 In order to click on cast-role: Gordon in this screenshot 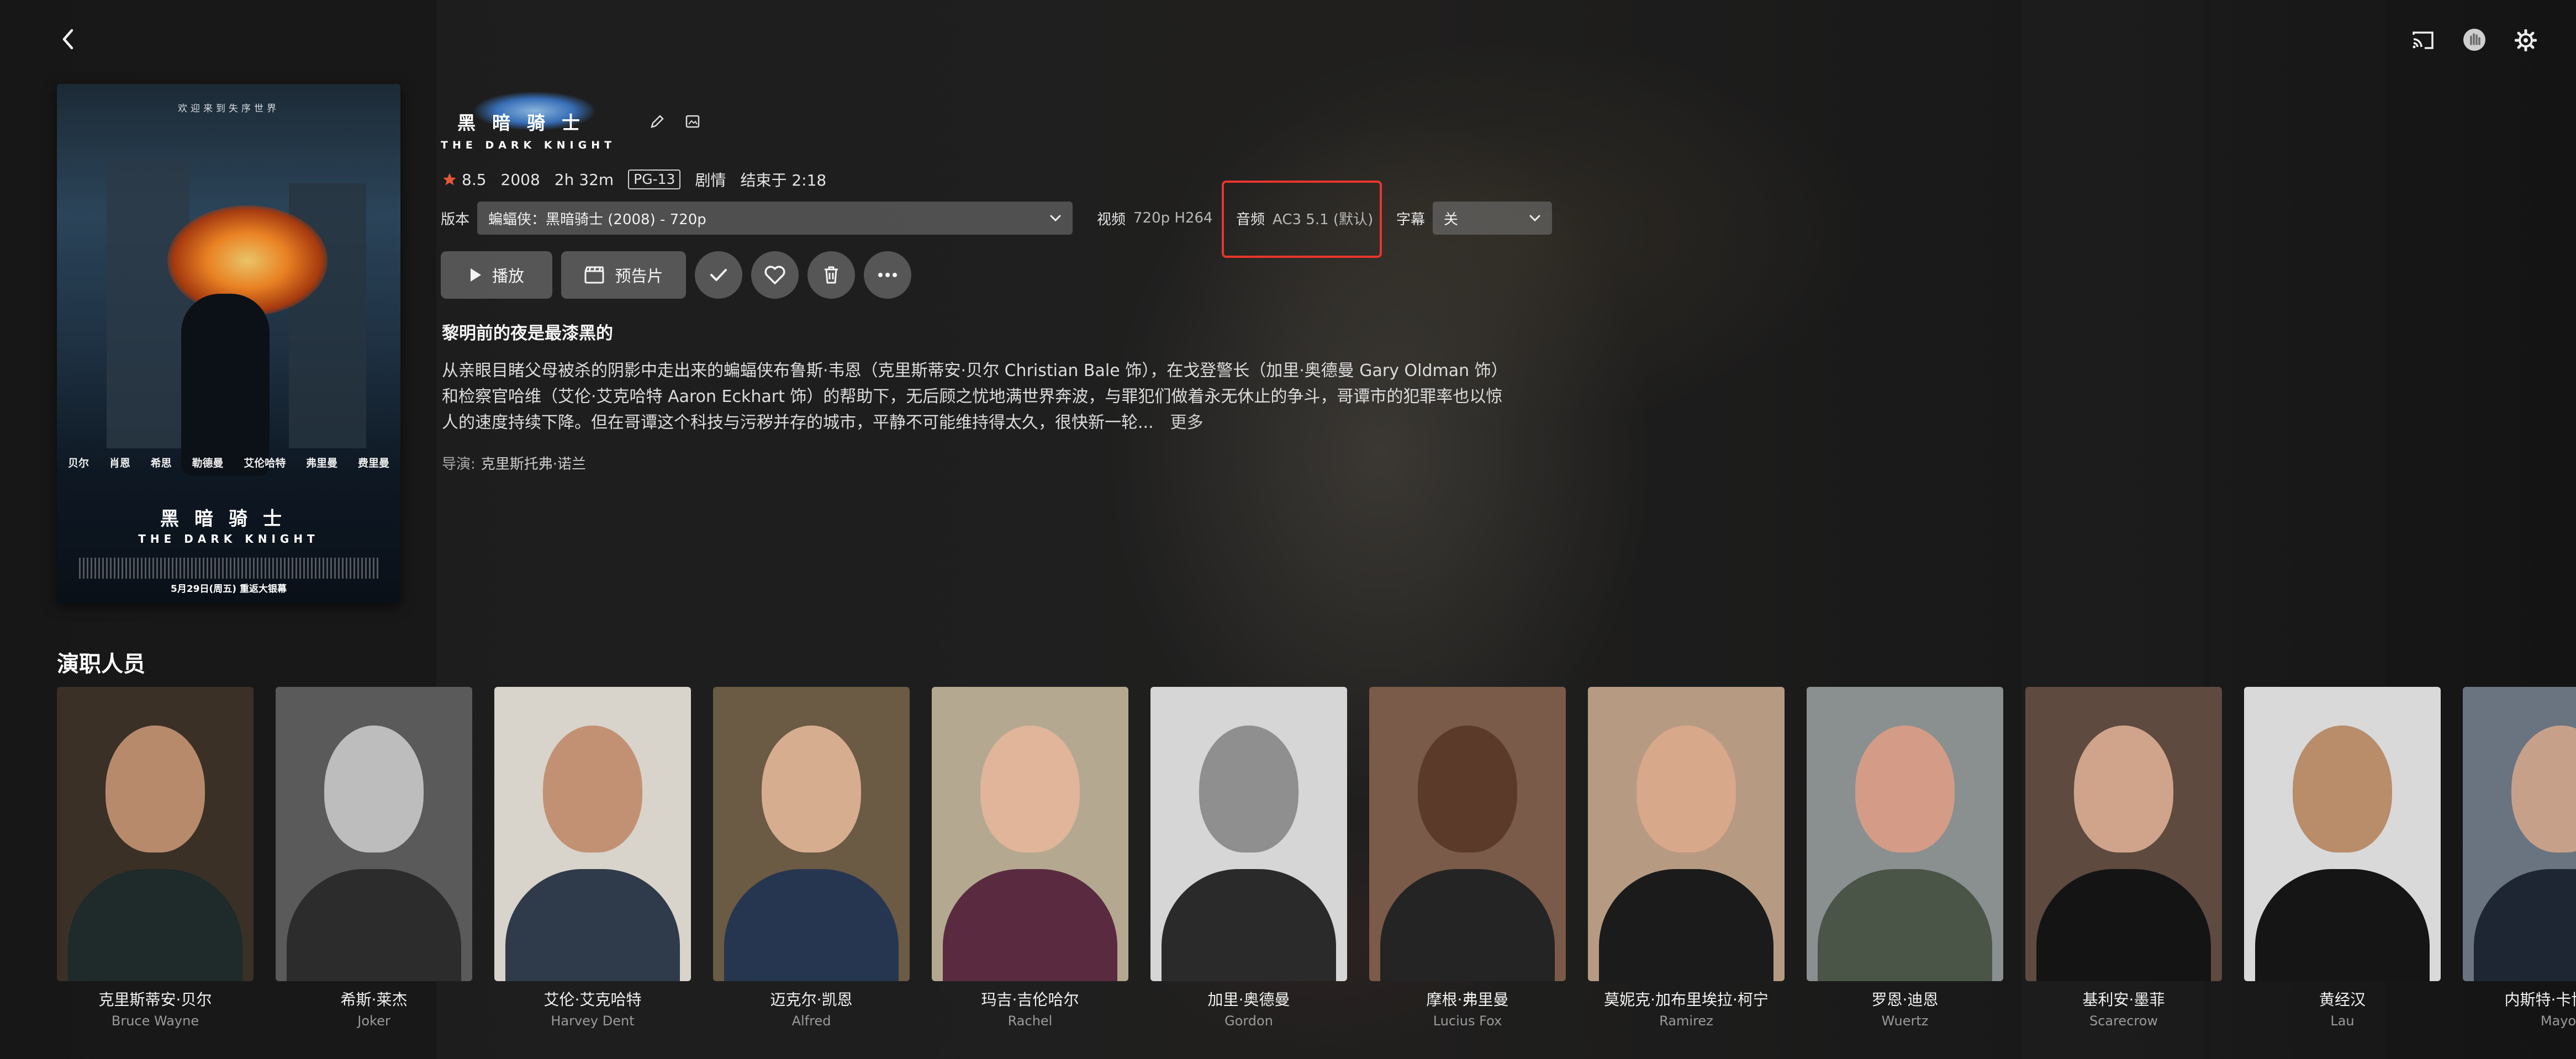, I will do `click(1248, 1021)`.